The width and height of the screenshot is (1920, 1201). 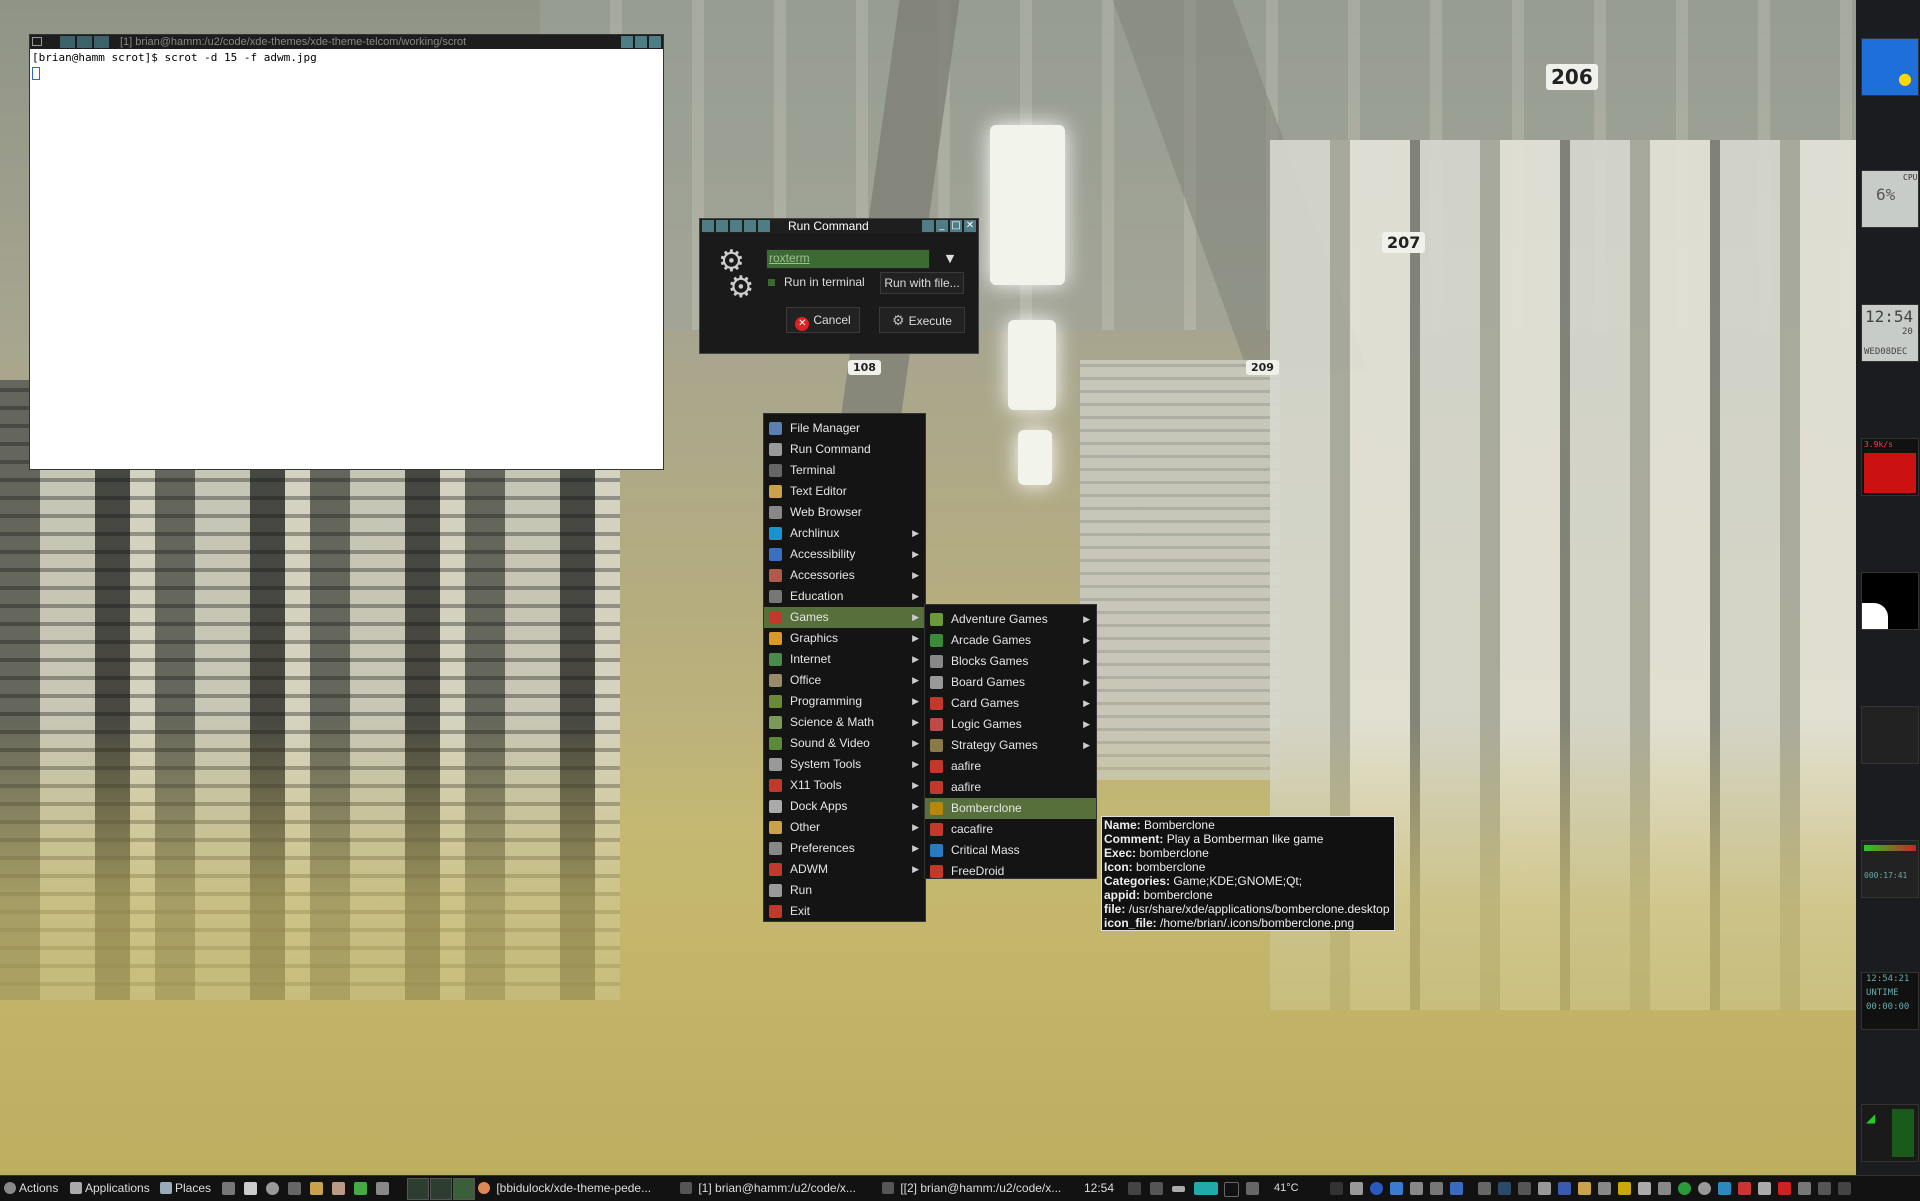 I want to click on taskbar-clock: 12:54, so click(x=1099, y=1188).